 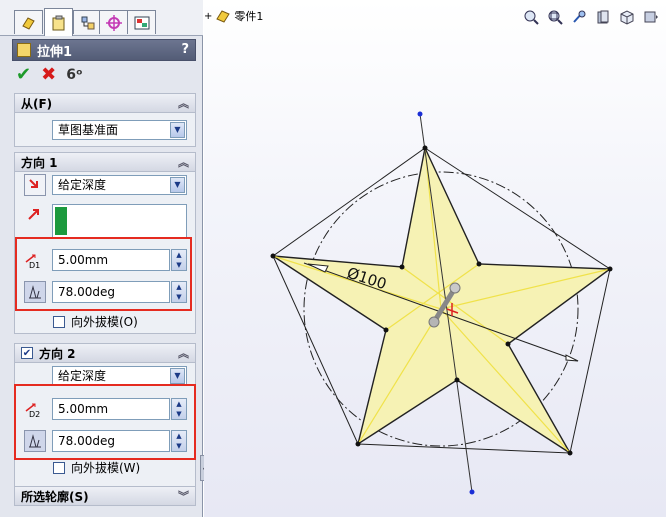 I want to click on direction1-header-label: 方向 1, so click(x=39, y=162).